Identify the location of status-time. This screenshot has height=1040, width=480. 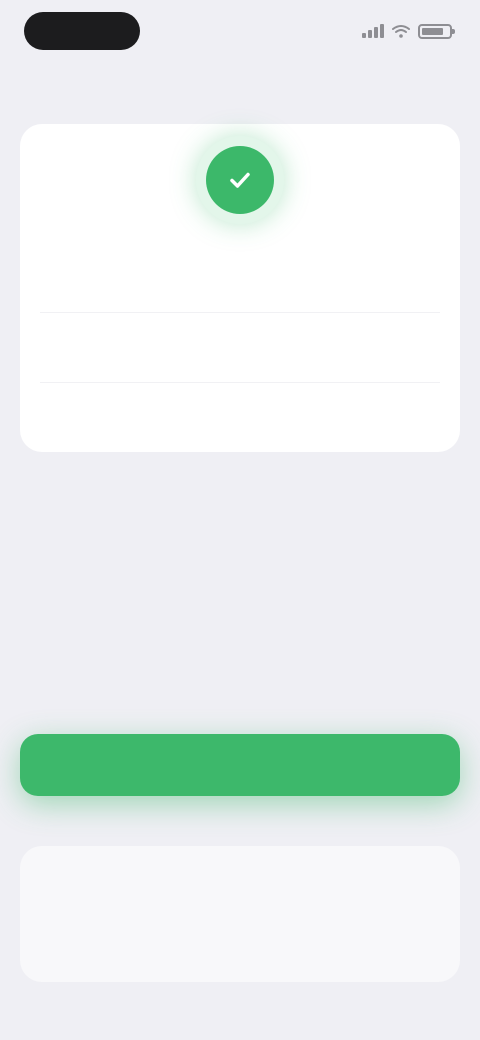
(82, 31).